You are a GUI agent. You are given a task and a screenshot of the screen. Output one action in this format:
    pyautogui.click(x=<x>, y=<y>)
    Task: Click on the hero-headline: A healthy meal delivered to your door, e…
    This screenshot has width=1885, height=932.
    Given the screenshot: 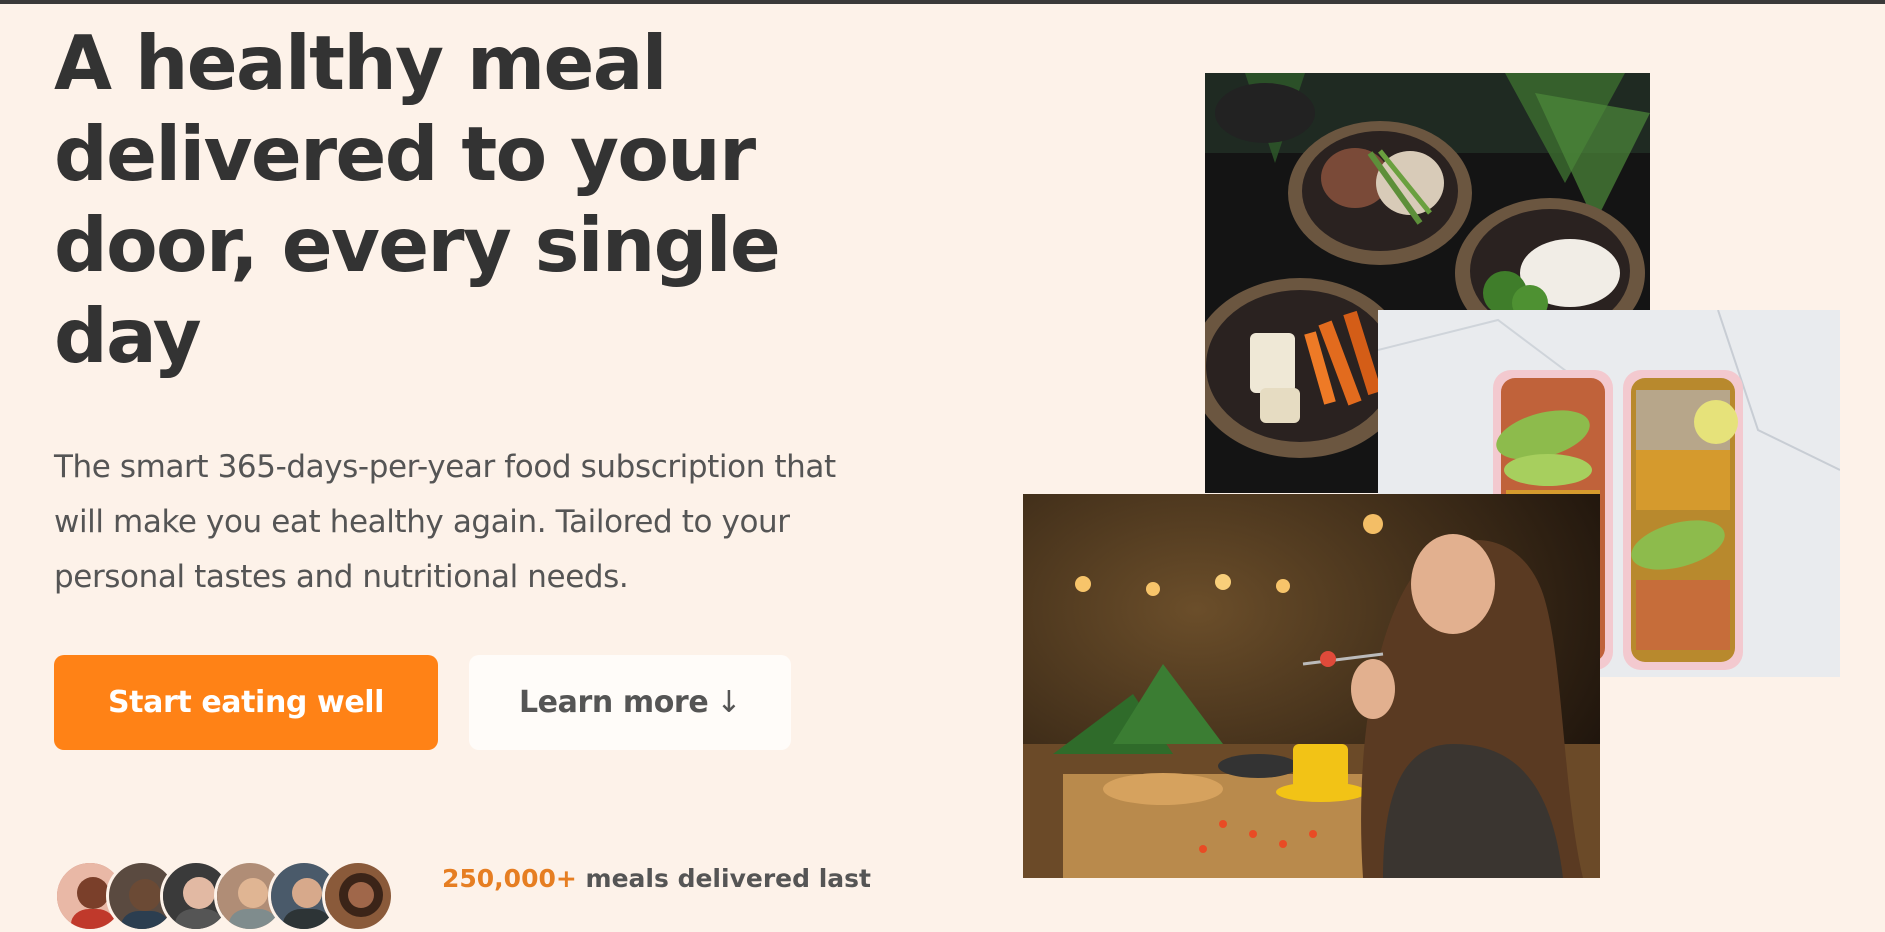 What is the action you would take?
    pyautogui.click(x=417, y=199)
    